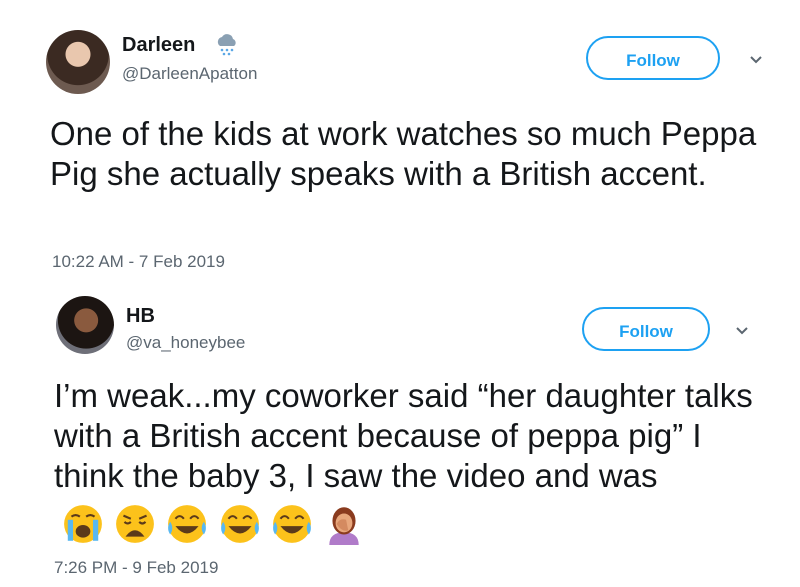  What do you see at coordinates (344, 526) in the screenshot?
I see `person-facepalming-icon` at bounding box center [344, 526].